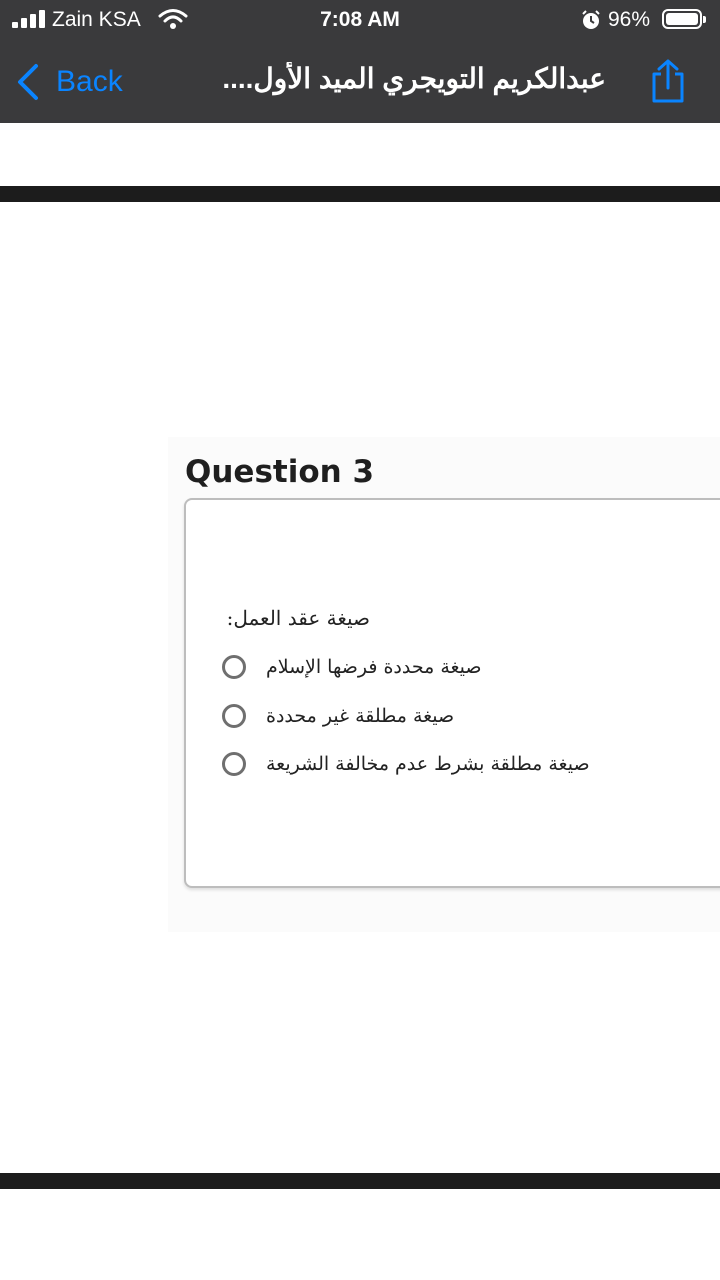  What do you see at coordinates (360, 20) in the screenshot?
I see `status-bar: Zain KSA 7:08 AM 96%` at bounding box center [360, 20].